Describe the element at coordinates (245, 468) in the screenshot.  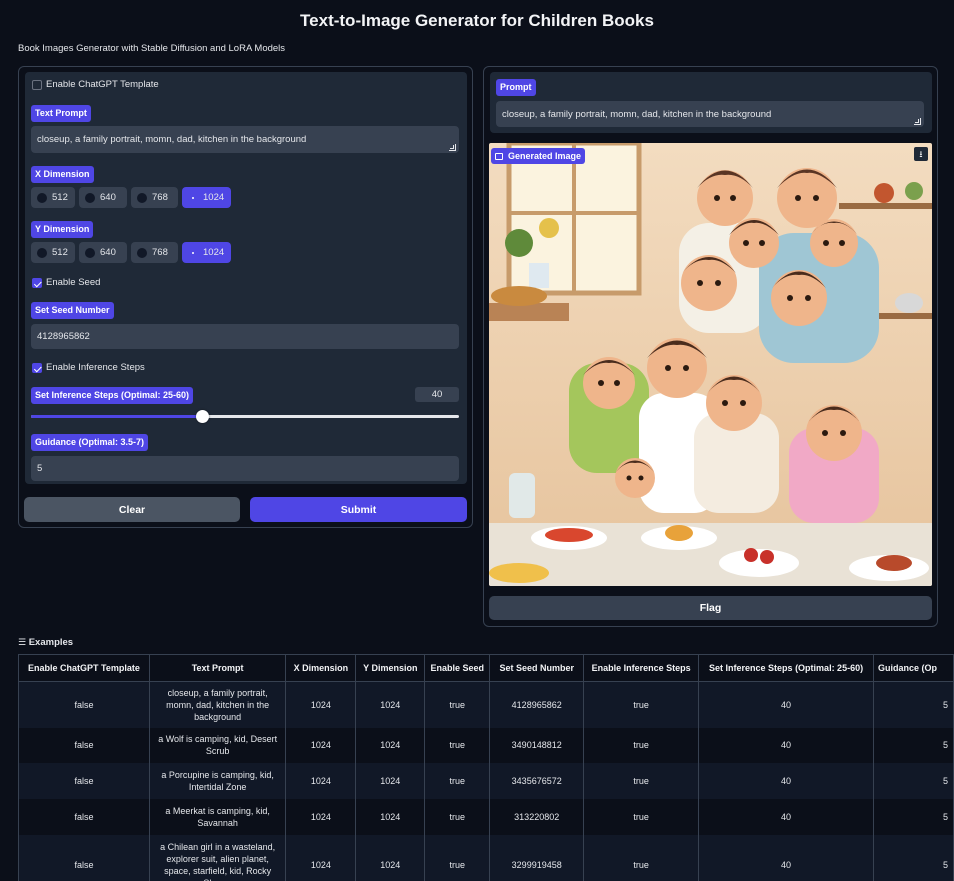
I see `guidance-input: 5` at that location.